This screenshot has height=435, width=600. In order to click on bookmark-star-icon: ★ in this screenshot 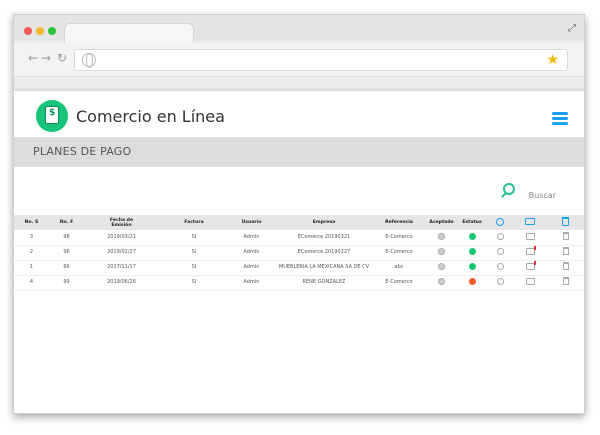, I will do `click(552, 60)`.